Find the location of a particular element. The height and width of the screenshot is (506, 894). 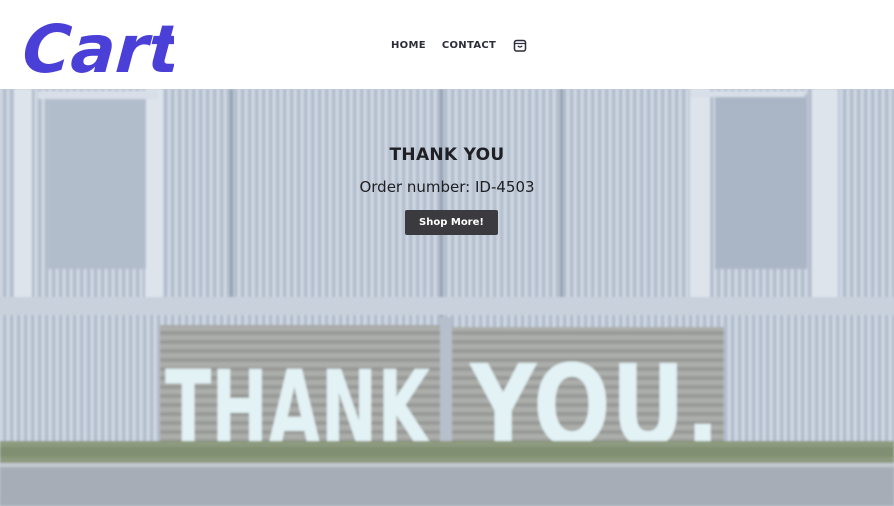

logo-text: Cart is located at coordinates (98, 47).